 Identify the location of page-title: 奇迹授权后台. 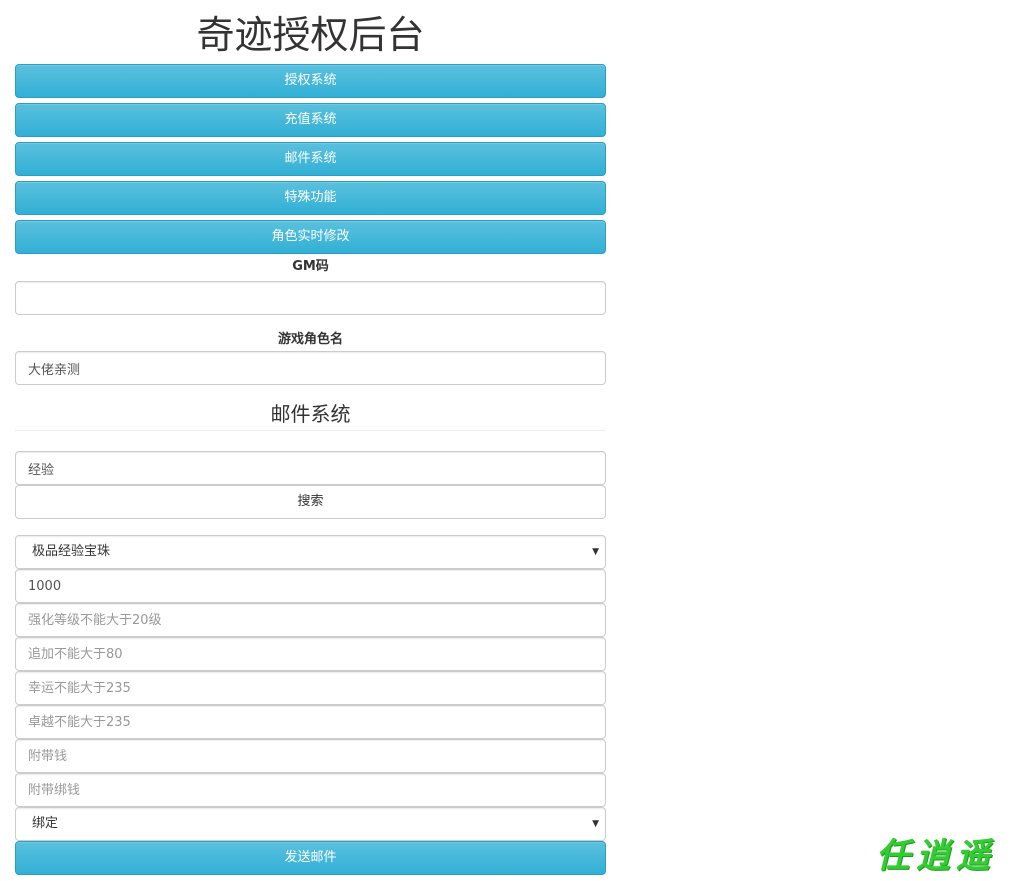
(310, 35).